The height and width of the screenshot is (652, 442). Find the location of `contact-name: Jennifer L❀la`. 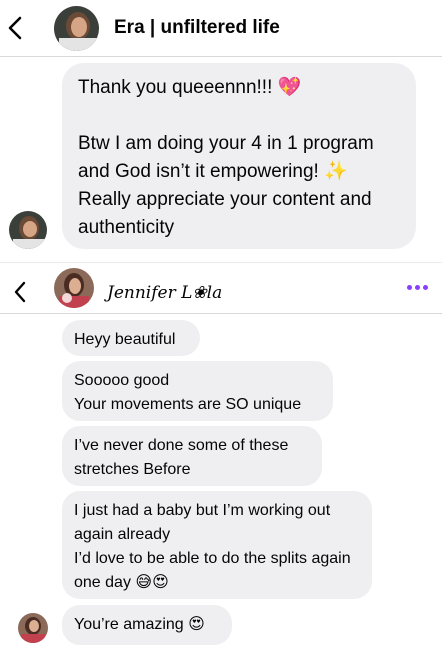

contact-name: Jennifer L❀la is located at coordinates (164, 293).